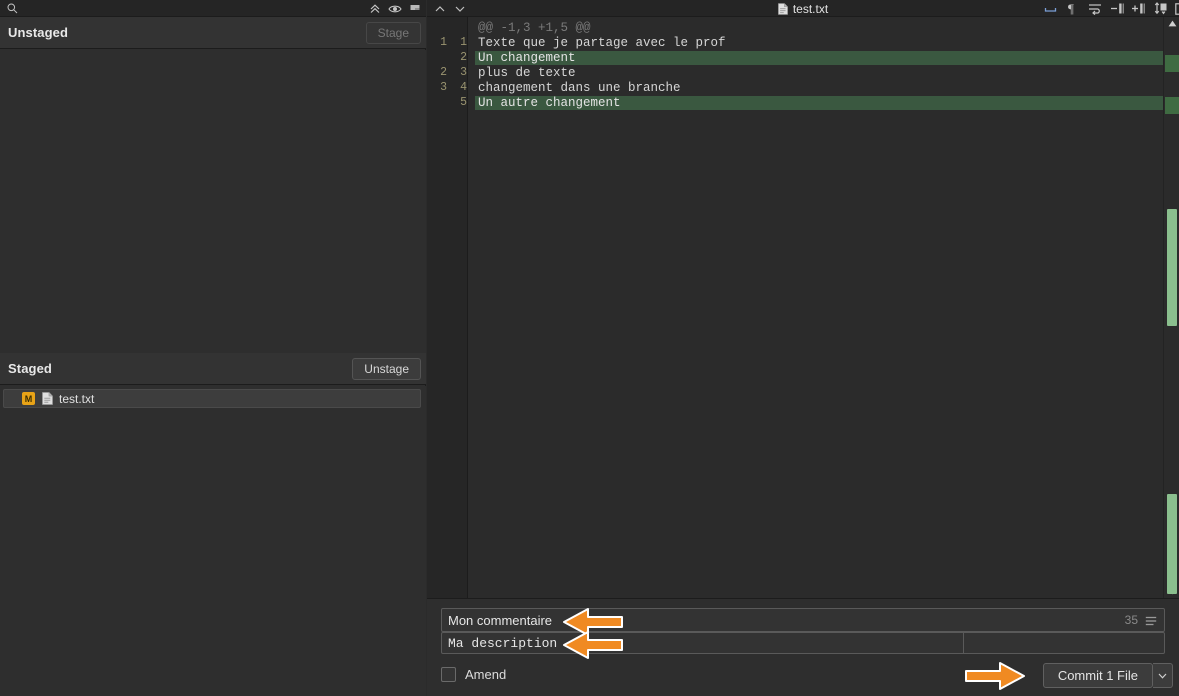 The width and height of the screenshot is (1179, 696). Describe the element at coordinates (795, 72) in the screenshot. I see `diff-line: 2 3 plus de texte` at that location.